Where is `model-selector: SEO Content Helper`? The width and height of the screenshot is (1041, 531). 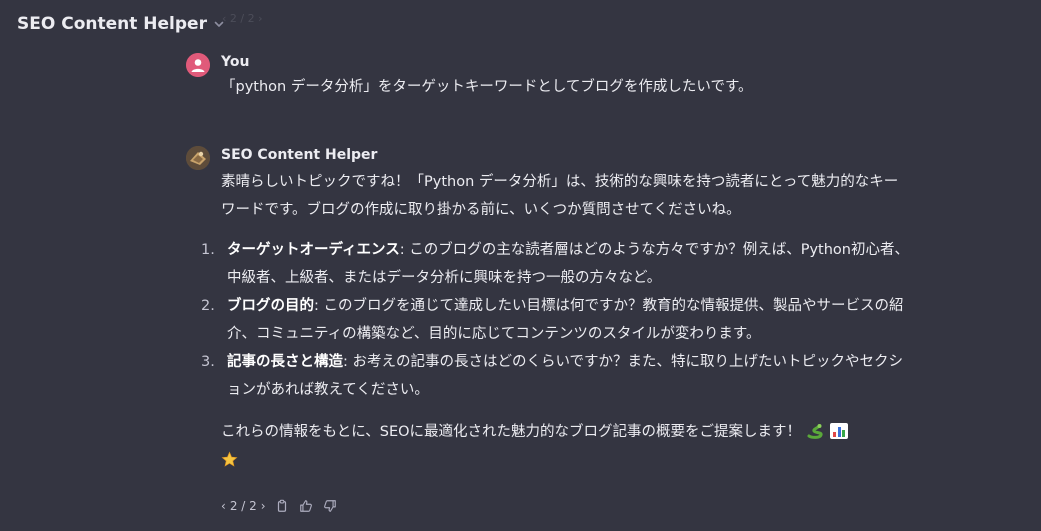 model-selector: SEO Content Helper is located at coordinates (121, 24).